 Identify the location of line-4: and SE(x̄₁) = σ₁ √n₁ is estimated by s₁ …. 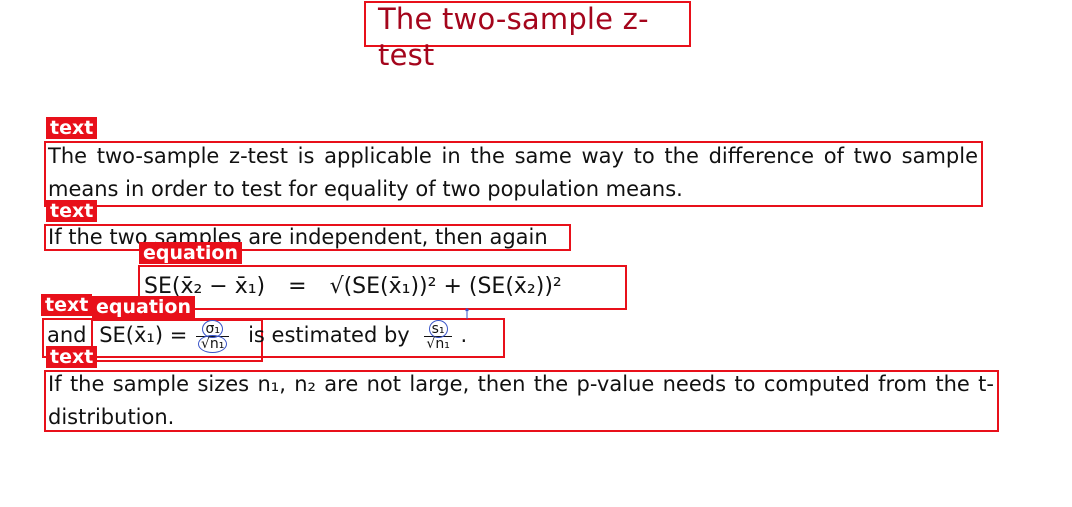
(257, 335).